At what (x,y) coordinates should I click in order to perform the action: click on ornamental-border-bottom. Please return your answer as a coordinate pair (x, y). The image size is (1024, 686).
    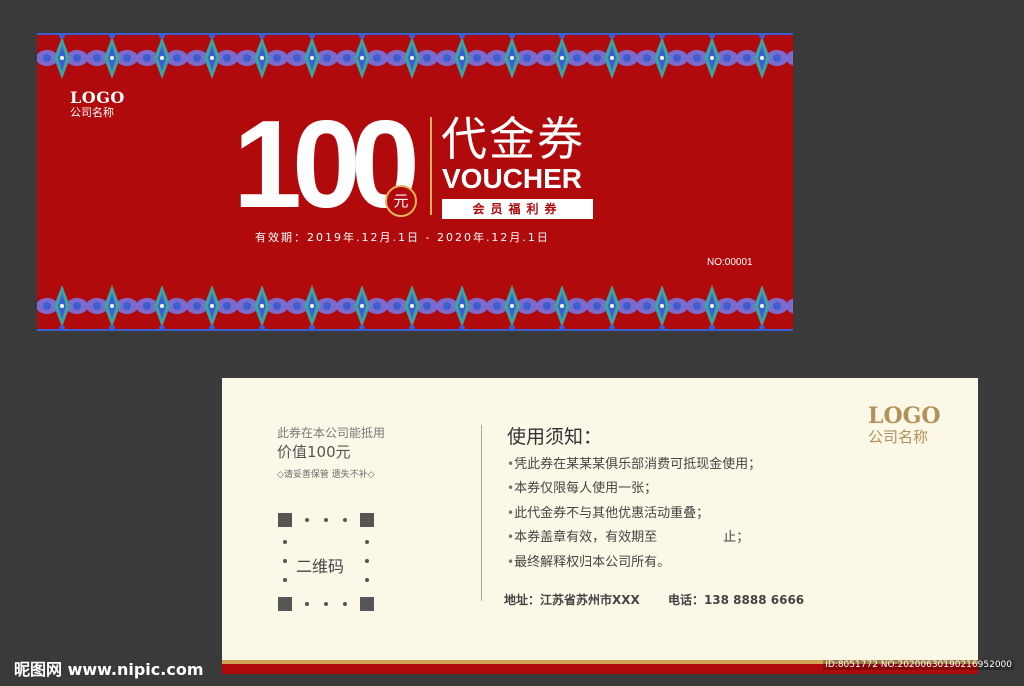
    Looking at the image, I should click on (415, 306).